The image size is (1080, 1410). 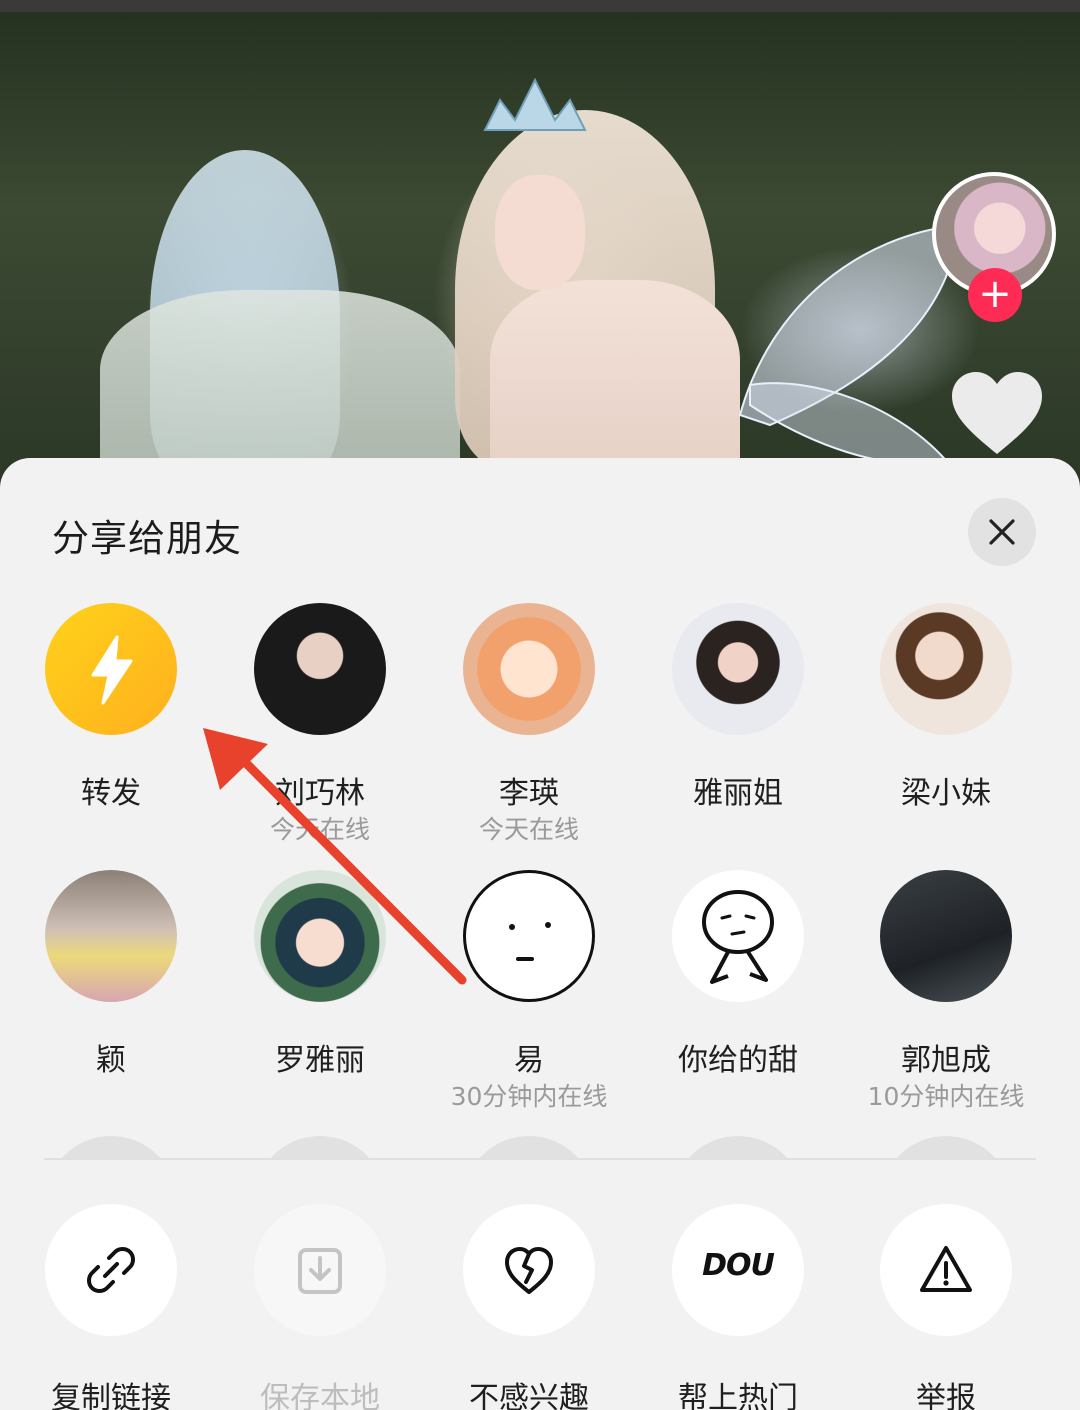 What do you see at coordinates (997, 413) in the screenshot?
I see `like-heart-icon` at bounding box center [997, 413].